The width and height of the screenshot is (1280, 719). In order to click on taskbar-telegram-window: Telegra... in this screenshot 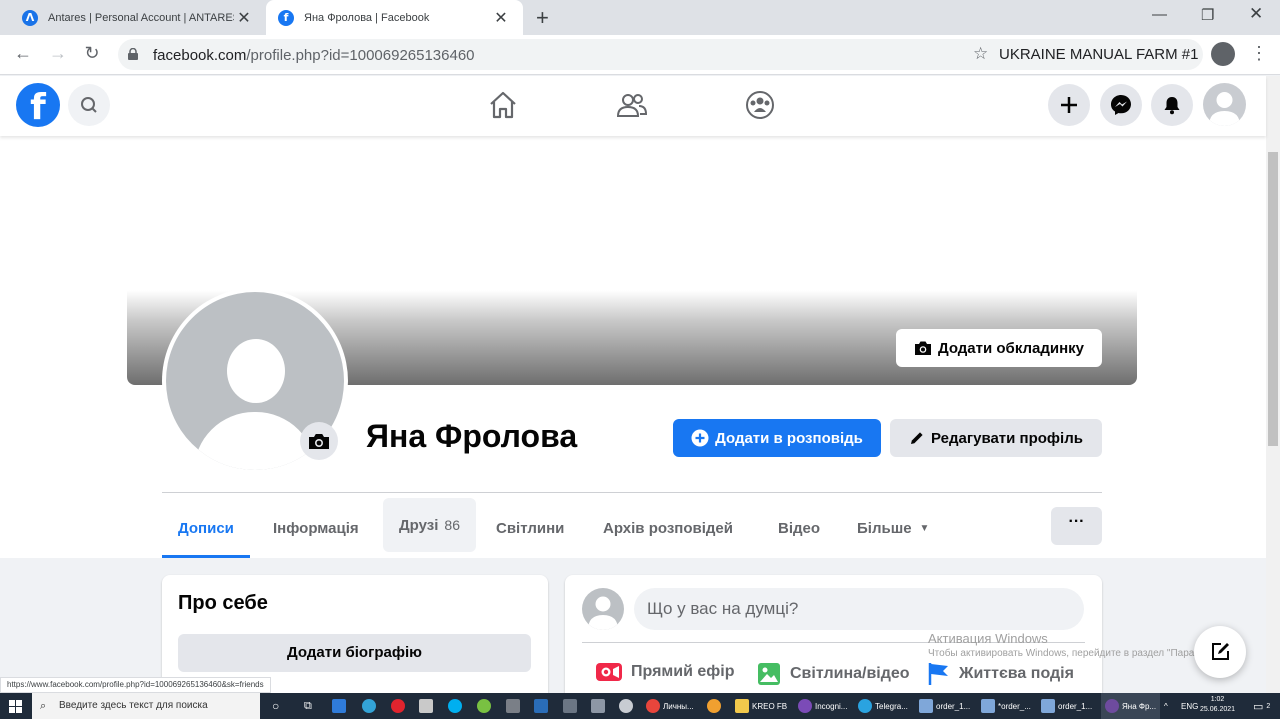, I will do `click(883, 706)`.